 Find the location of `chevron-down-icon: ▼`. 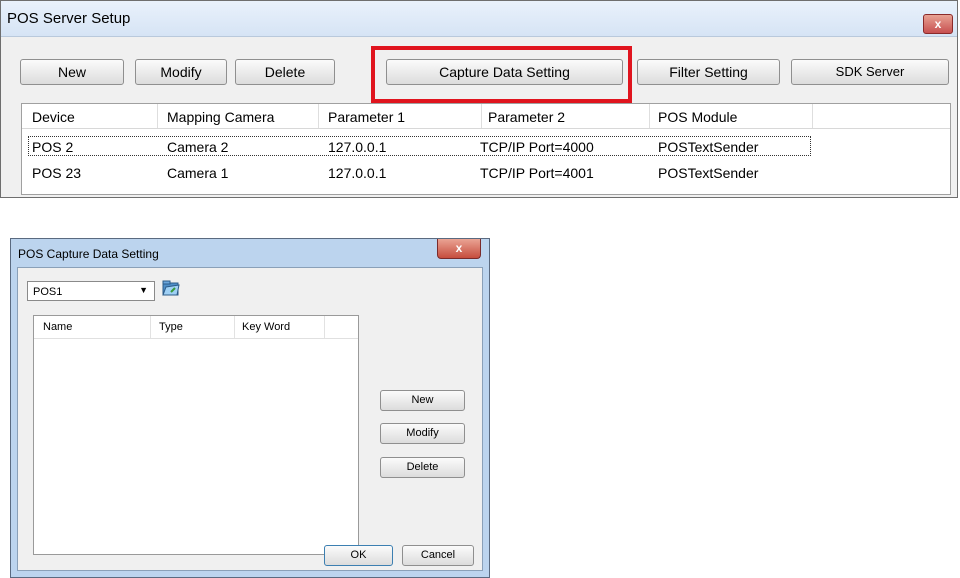

chevron-down-icon: ▼ is located at coordinates (143, 290).